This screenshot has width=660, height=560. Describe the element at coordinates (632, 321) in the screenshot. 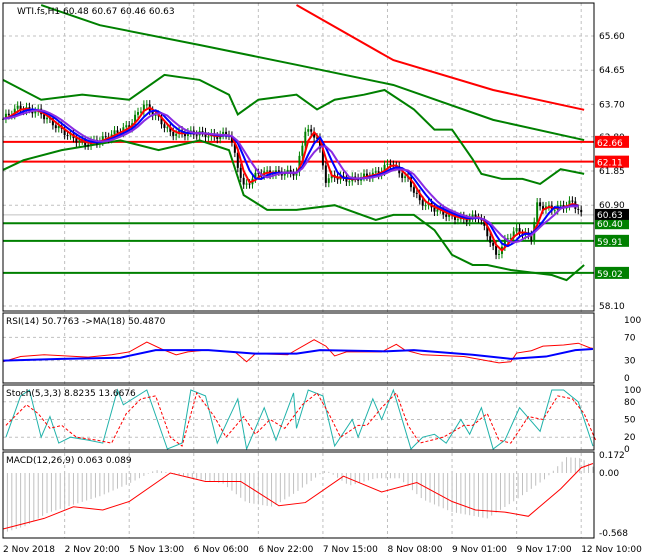

I see `rsi-tick-label: 100` at that location.